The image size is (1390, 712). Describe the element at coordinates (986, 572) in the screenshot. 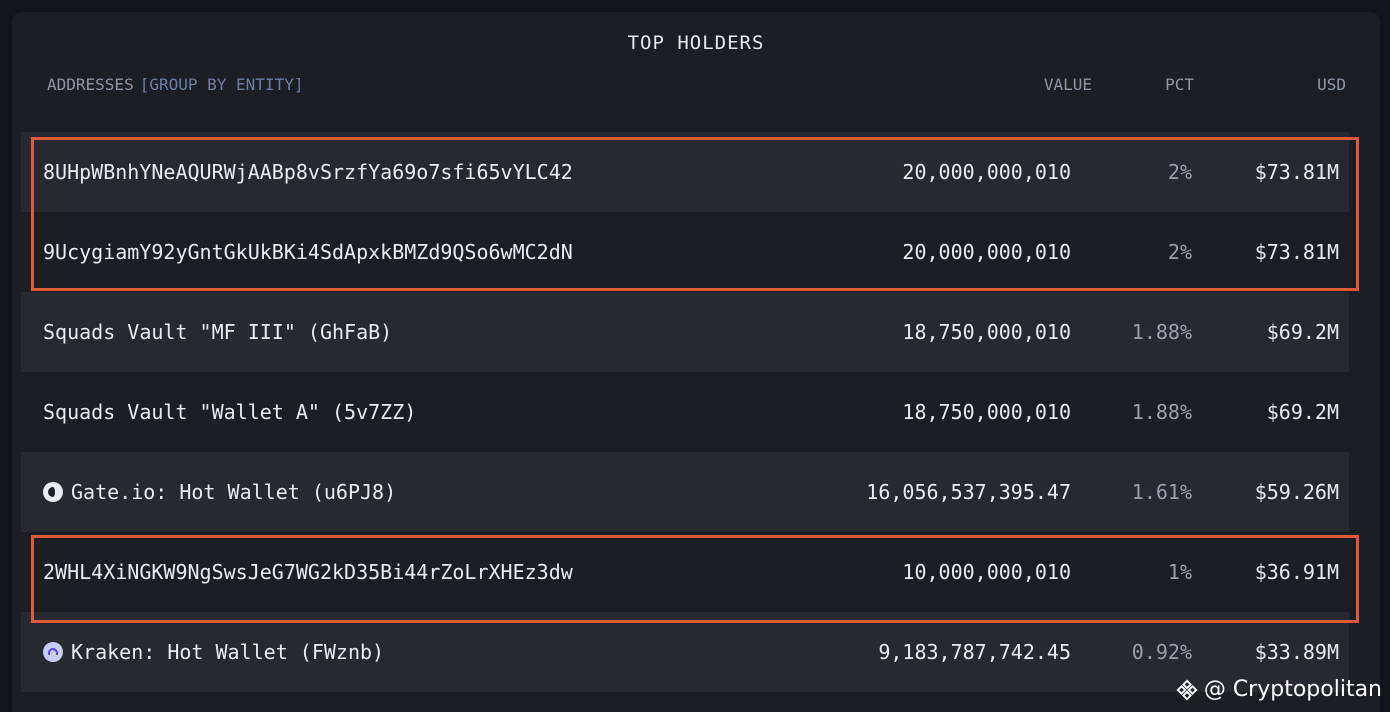

I see `holder-value: 10,000,000,010` at that location.